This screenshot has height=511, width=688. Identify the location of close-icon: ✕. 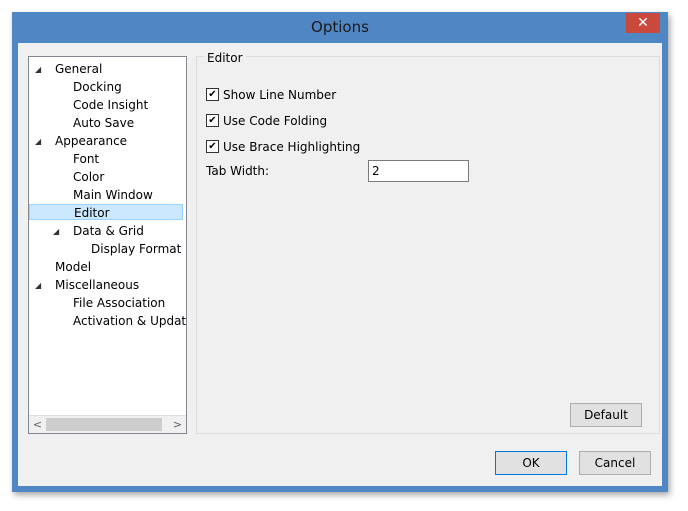
(643, 23).